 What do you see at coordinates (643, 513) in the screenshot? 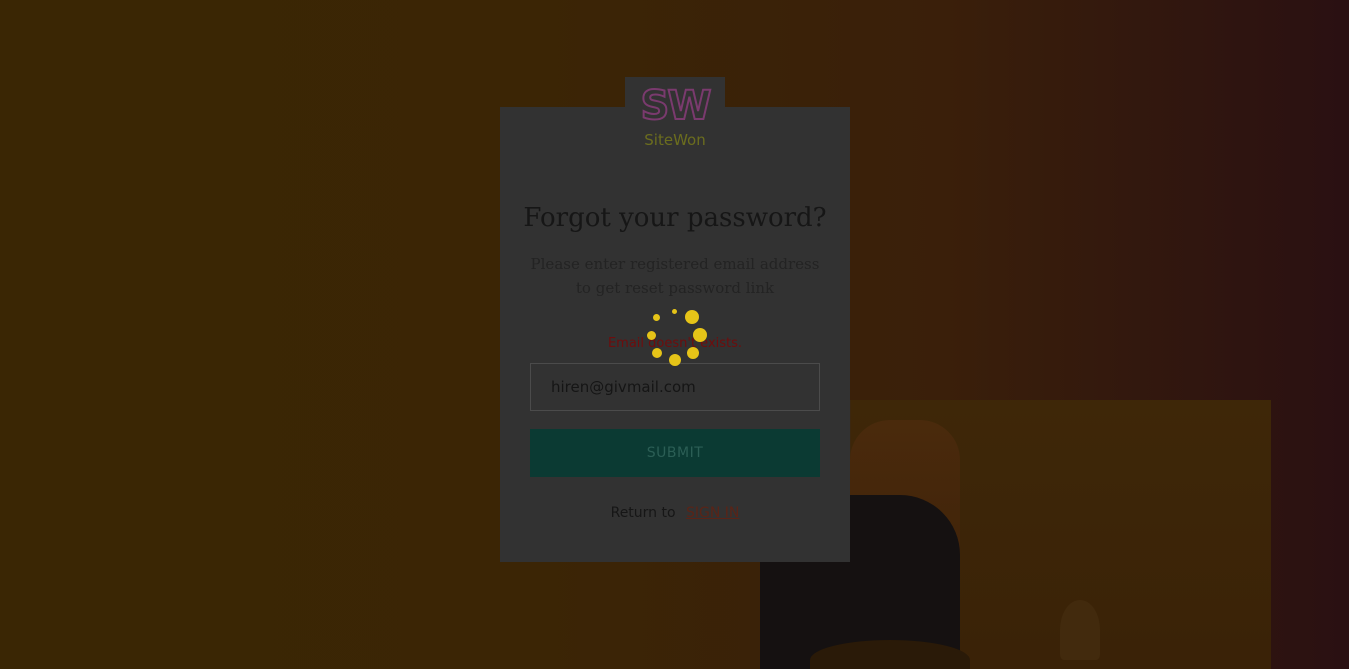
I see `return-text: Return to` at bounding box center [643, 513].